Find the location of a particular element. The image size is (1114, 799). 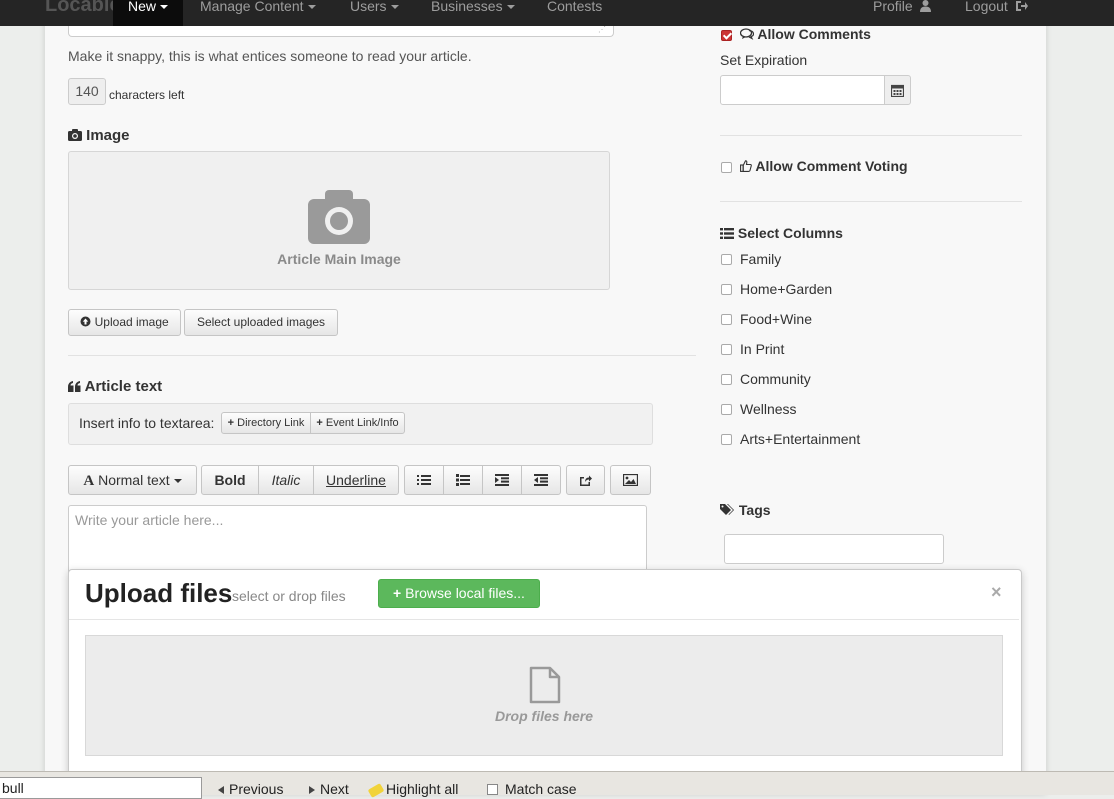

insert-image-button is located at coordinates (630, 480).